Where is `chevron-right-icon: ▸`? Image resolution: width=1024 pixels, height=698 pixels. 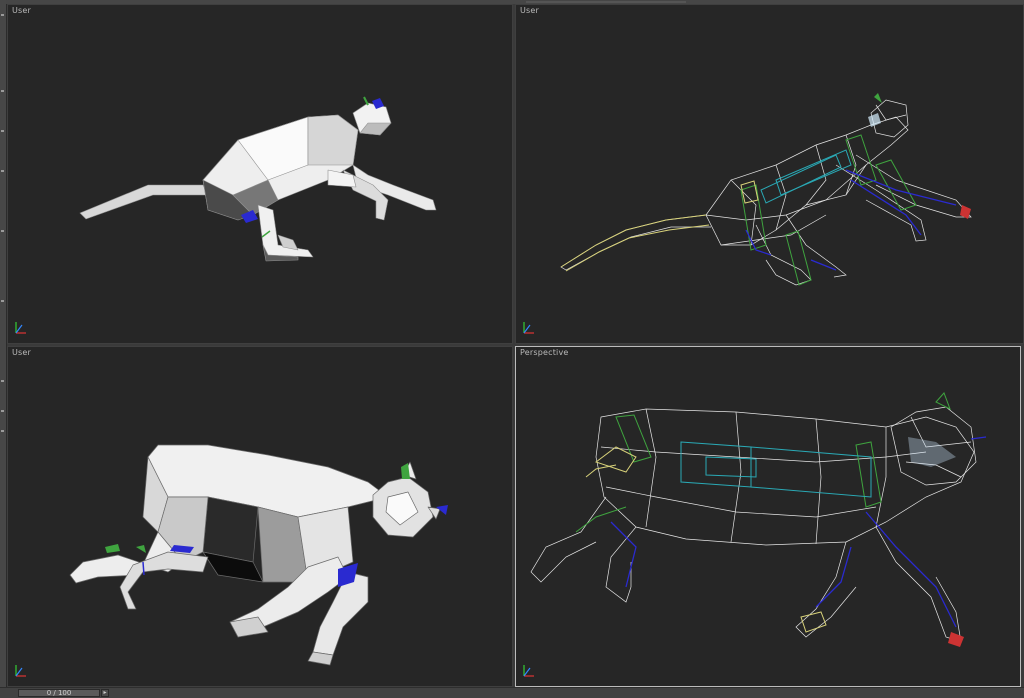 chevron-right-icon: ▸ is located at coordinates (105, 693).